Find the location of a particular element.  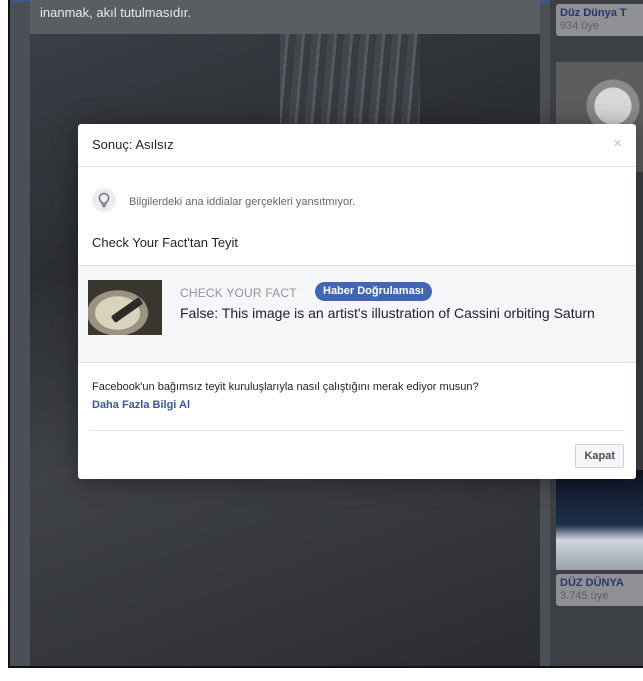

learn-more-link: Daha Fazla Bilgi Al is located at coordinates (141, 405).